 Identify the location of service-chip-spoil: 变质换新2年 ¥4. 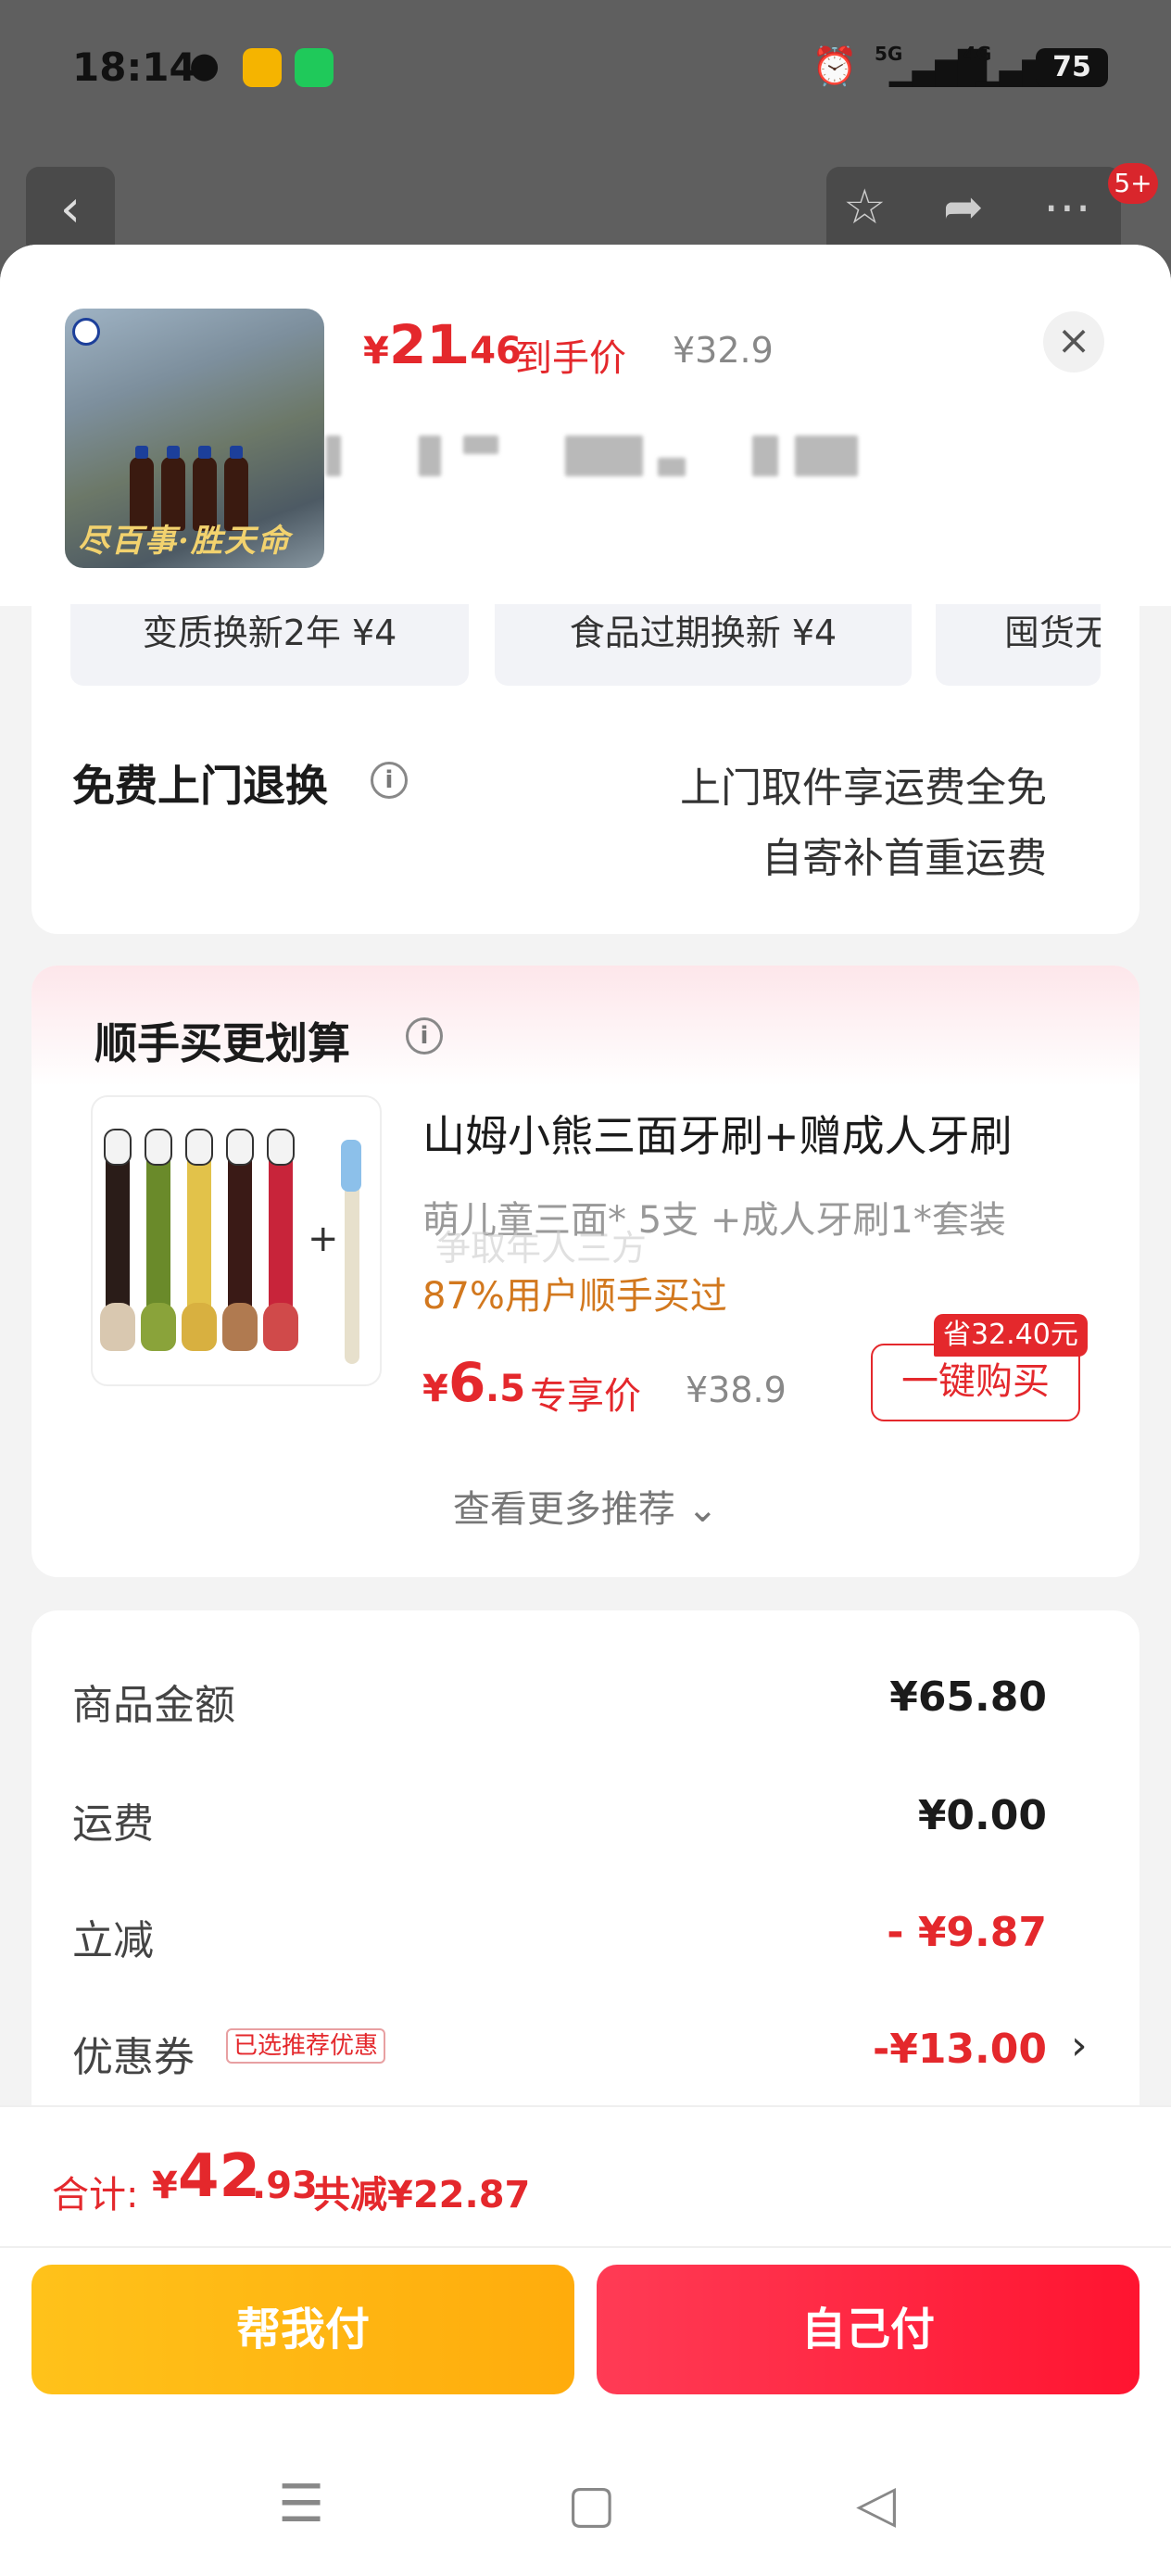
(269, 645).